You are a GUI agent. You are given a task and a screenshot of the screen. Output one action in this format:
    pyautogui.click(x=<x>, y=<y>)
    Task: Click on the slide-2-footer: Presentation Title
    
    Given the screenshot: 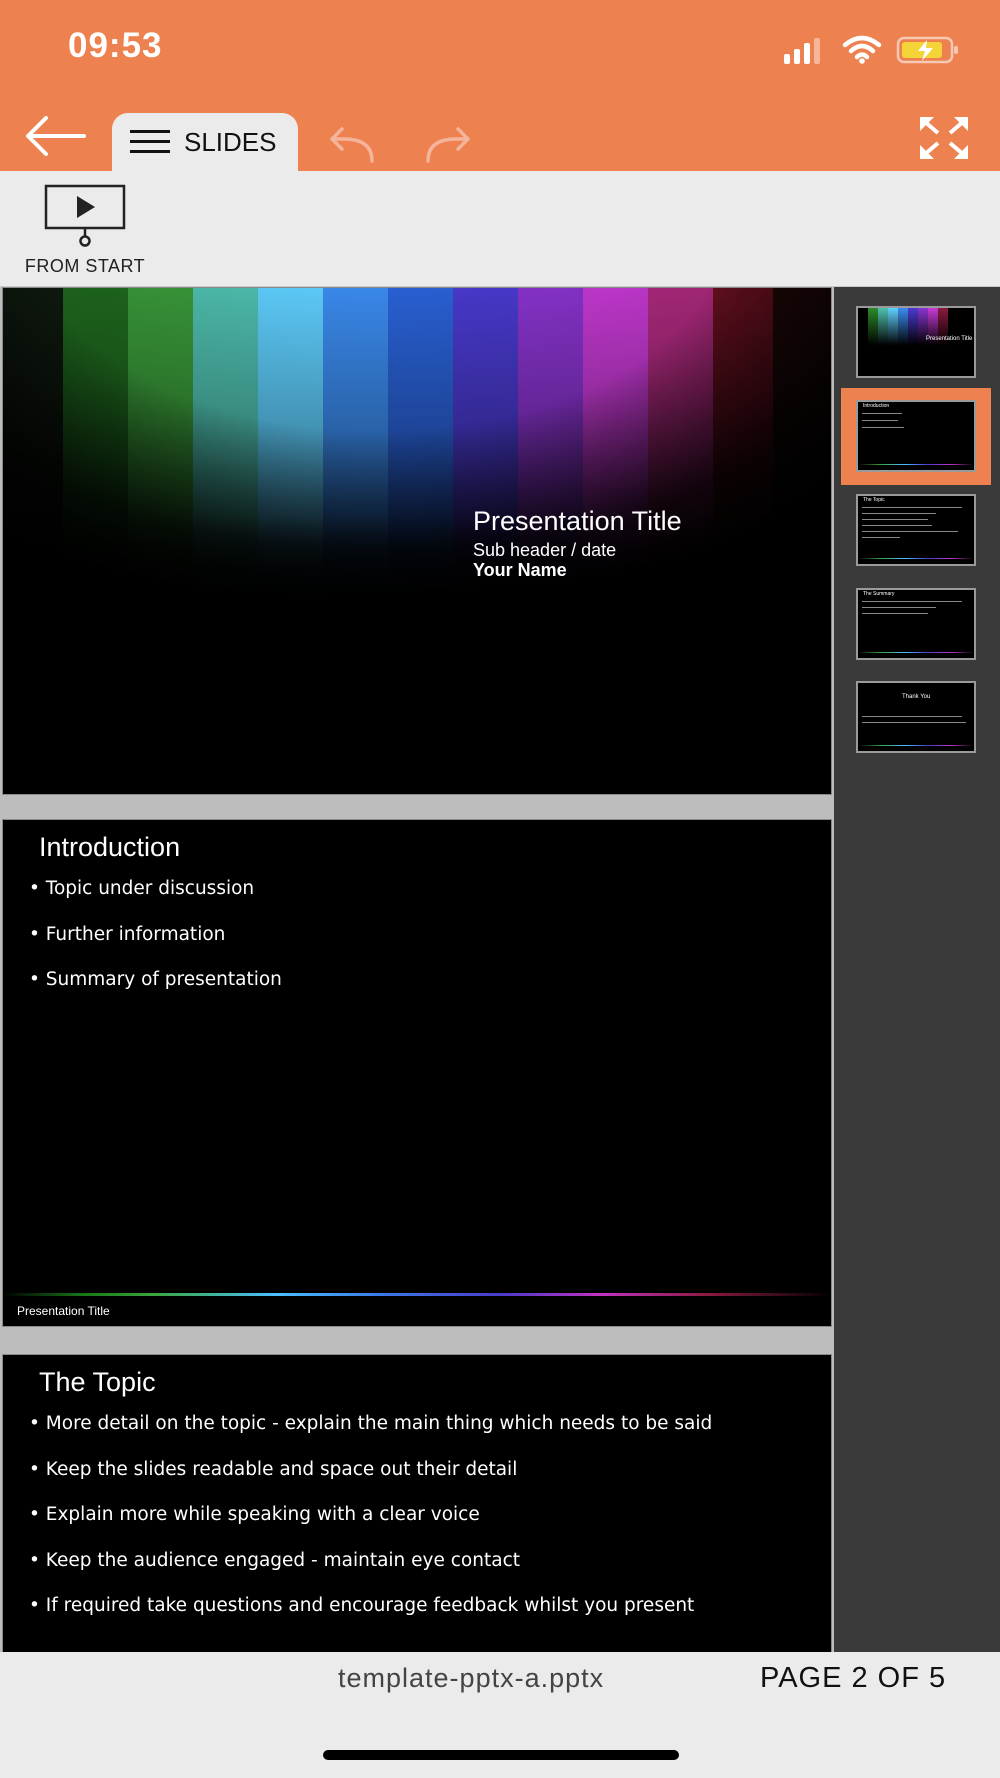 What is the action you would take?
    pyautogui.click(x=63, y=1311)
    